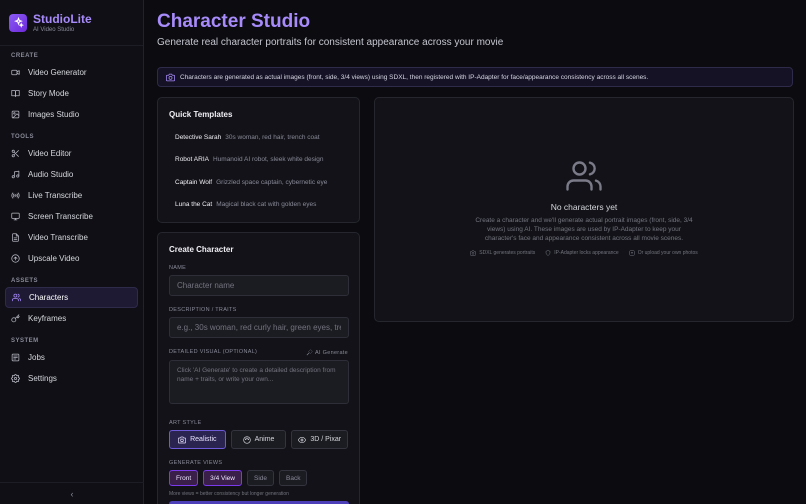  Describe the element at coordinates (266, 205) in the screenshot. I see `template-desc: Magical black cat with golden eyes` at that location.